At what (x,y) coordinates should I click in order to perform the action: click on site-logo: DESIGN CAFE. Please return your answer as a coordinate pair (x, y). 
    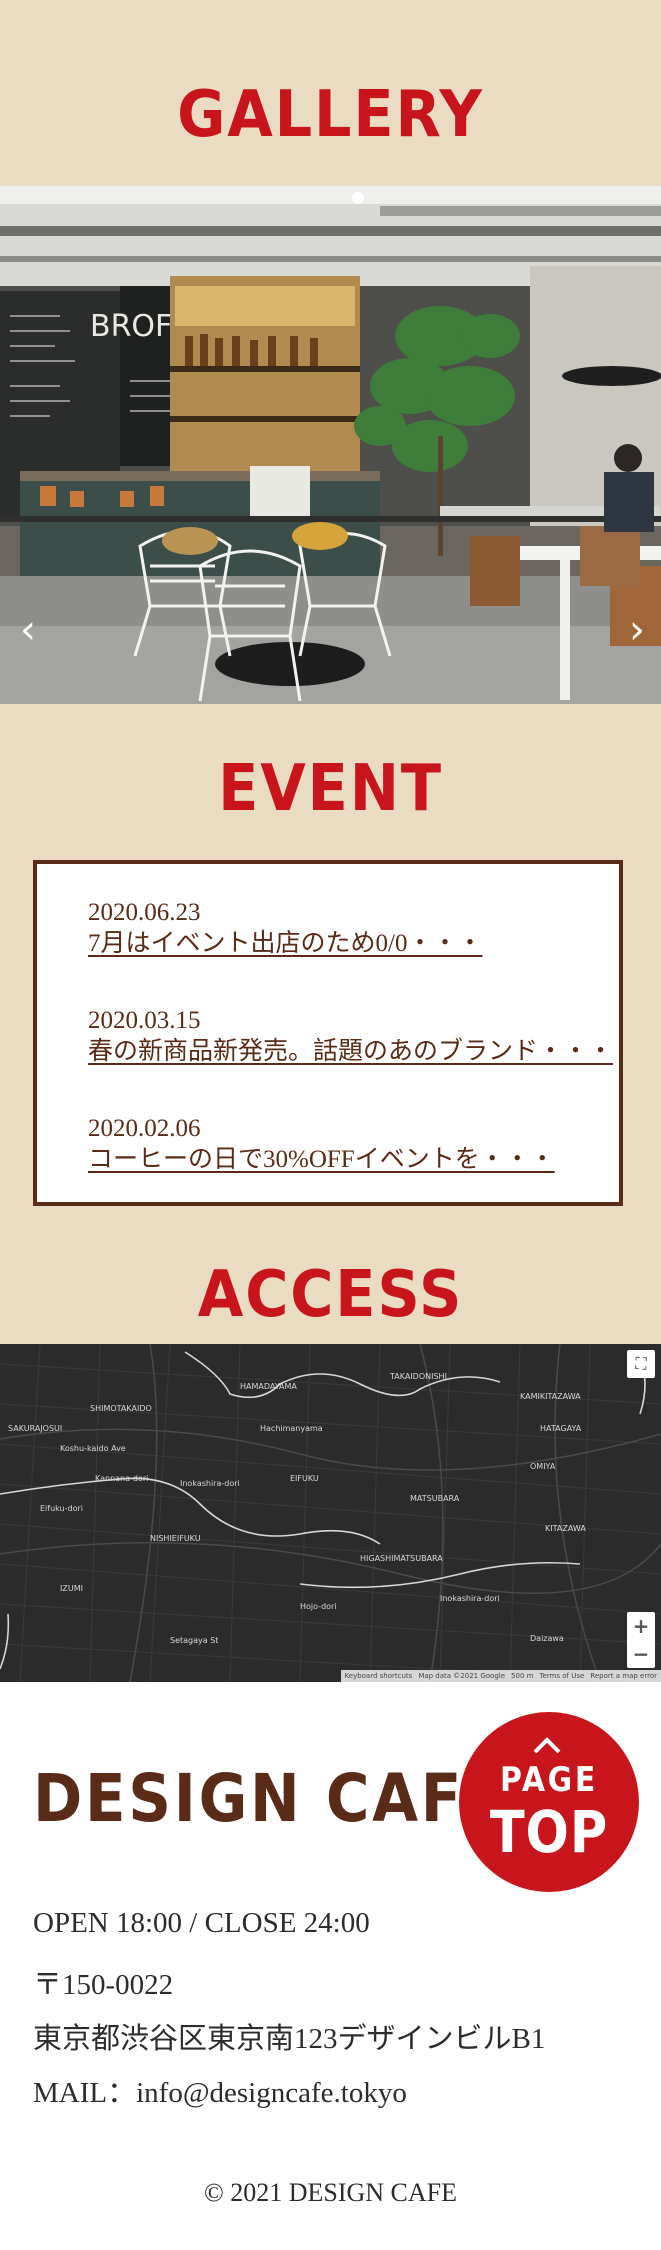
    Looking at the image, I should click on (270, 1798).